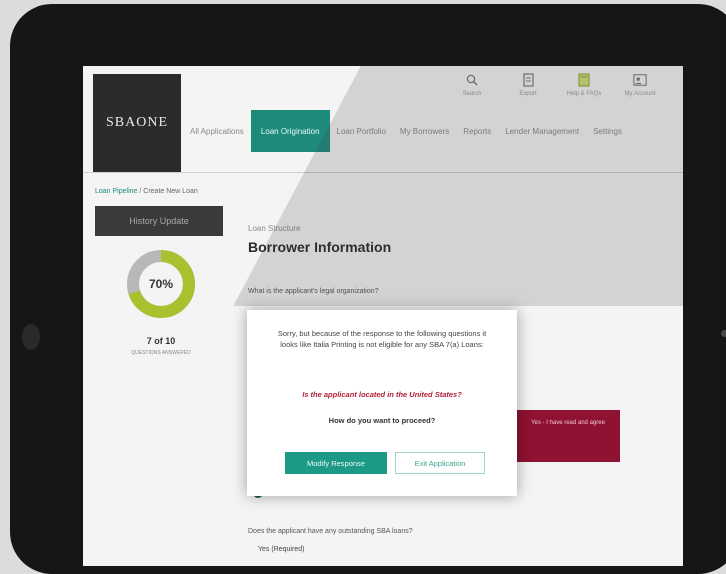 The height and width of the screenshot is (574, 726). I want to click on sensor-dot, so click(723, 333).